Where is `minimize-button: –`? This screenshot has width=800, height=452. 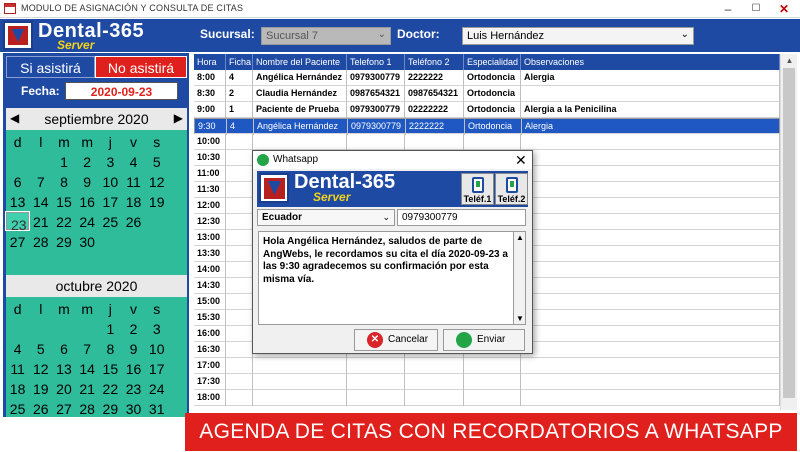 minimize-button: – is located at coordinates (728, 9).